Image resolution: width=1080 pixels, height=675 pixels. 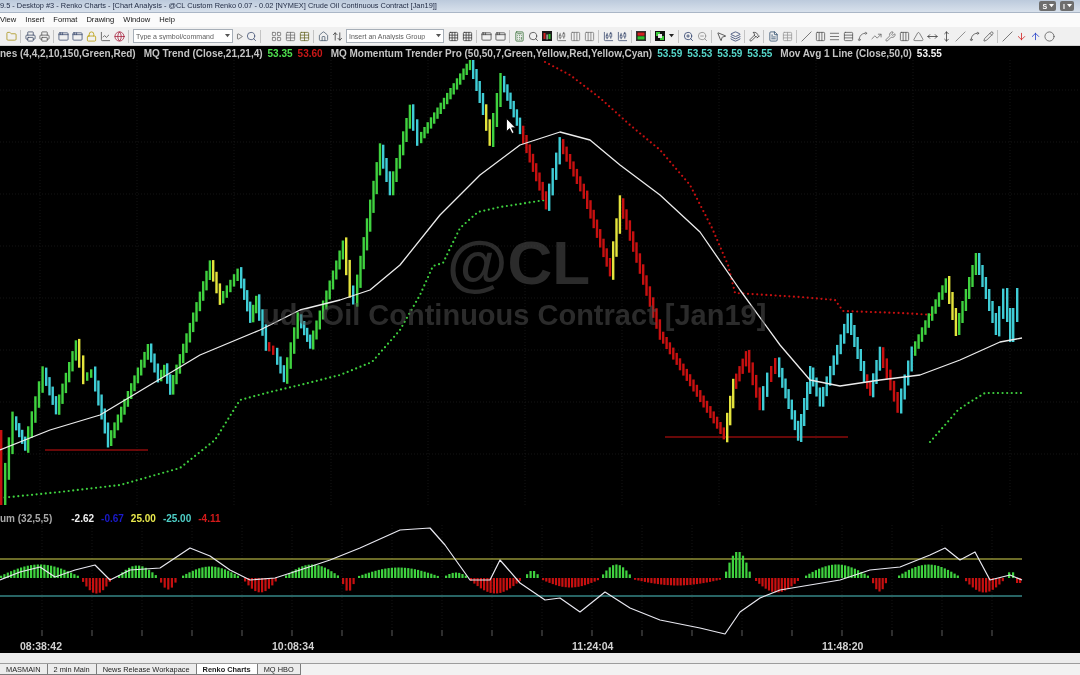 I want to click on indicator-value: -4.11, so click(x=209, y=518).